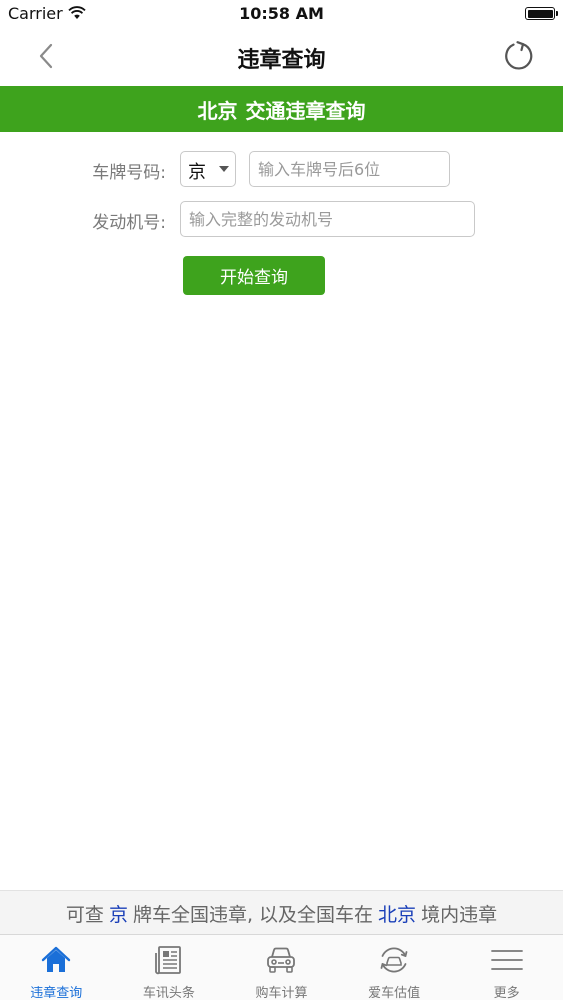 The width and height of the screenshot is (563, 1001). I want to click on refresh-icon, so click(519, 55).